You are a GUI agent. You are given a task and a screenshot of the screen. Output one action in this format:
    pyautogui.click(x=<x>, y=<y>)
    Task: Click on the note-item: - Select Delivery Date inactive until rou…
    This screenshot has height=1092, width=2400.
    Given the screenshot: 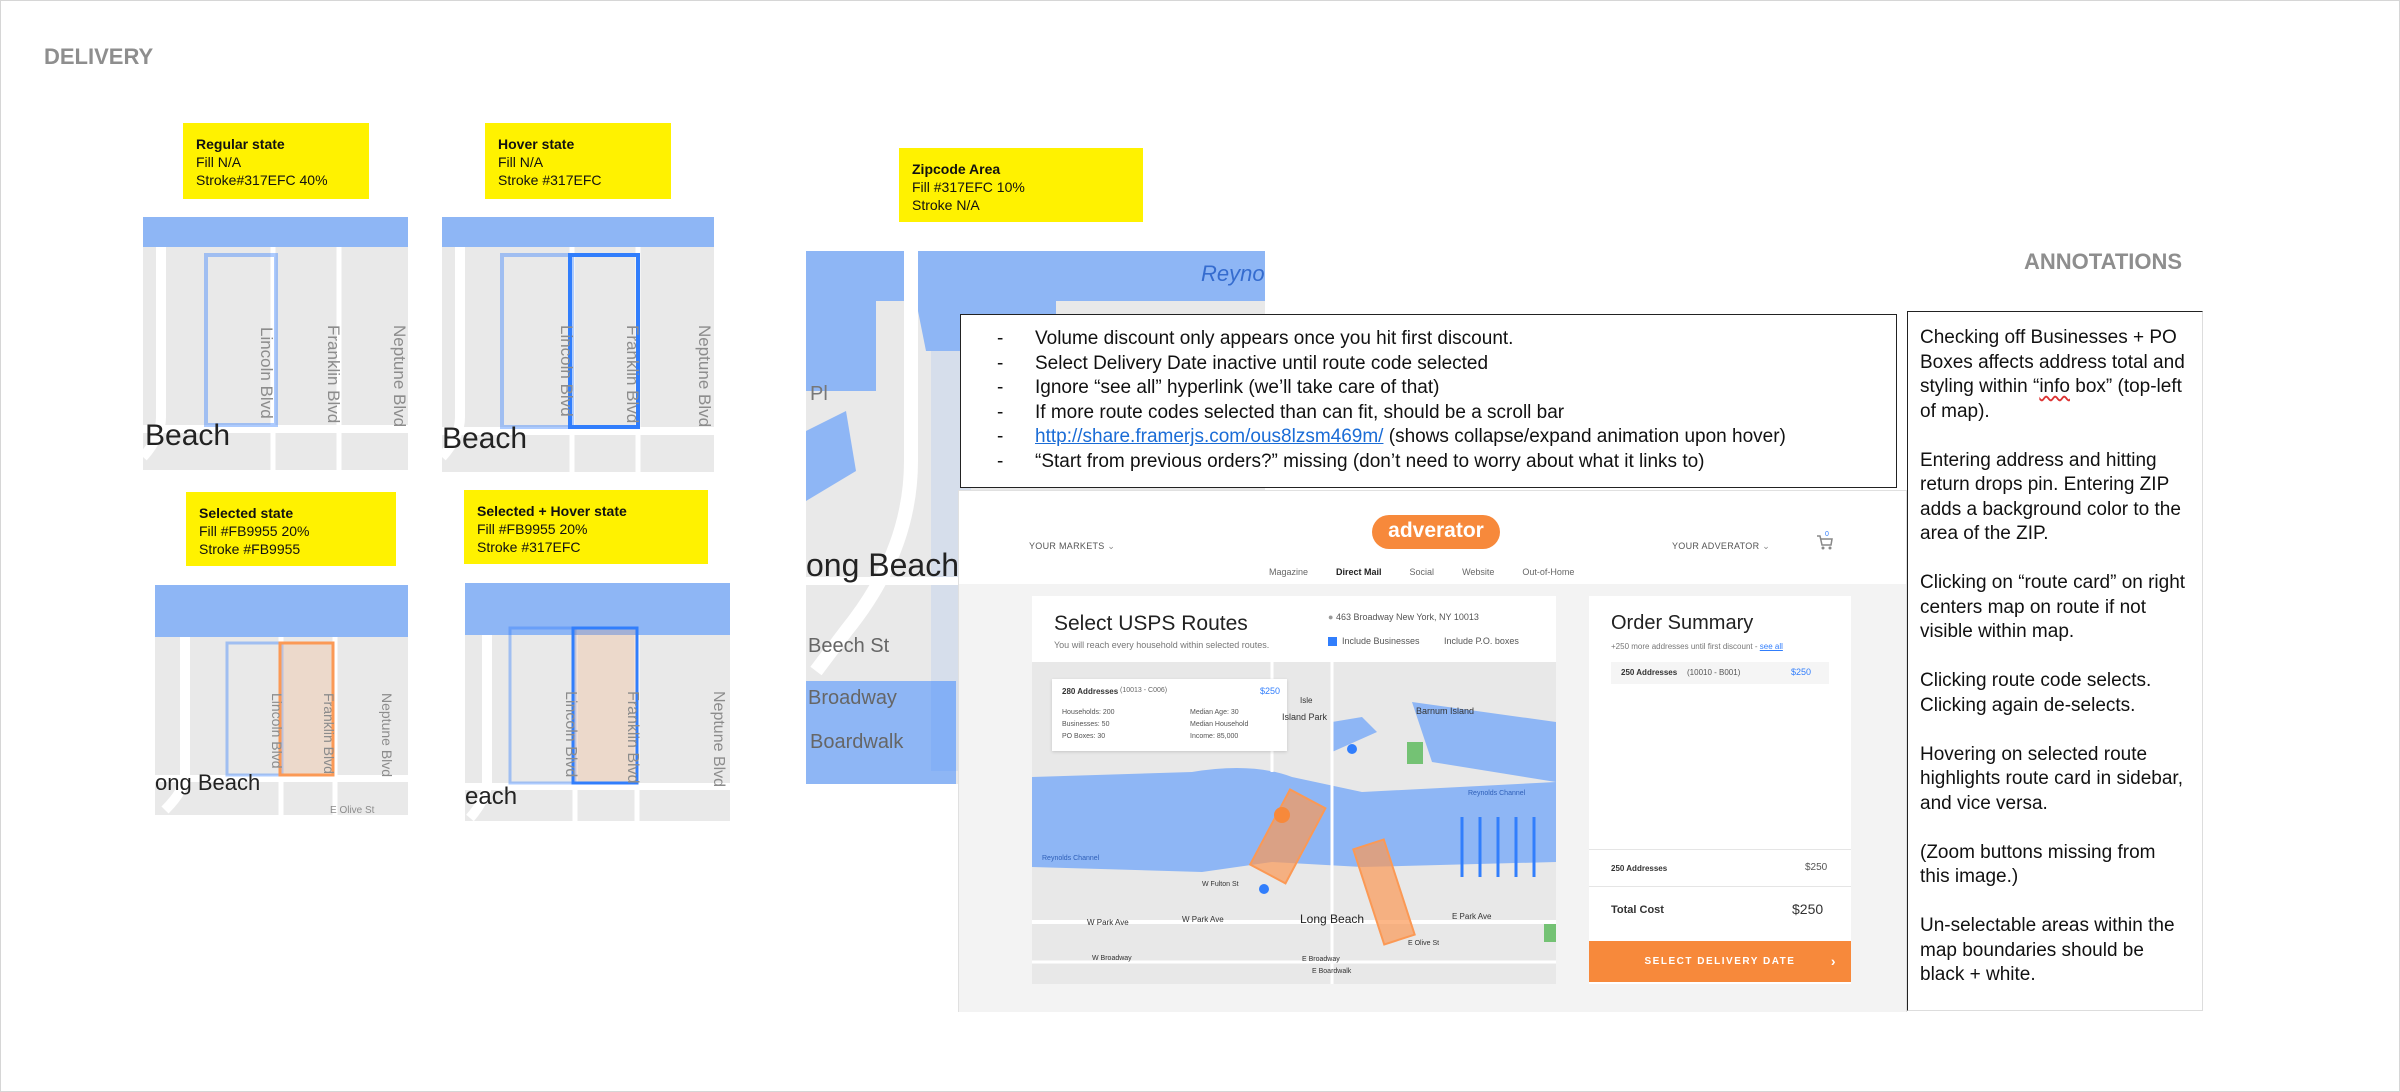 What is the action you would take?
    pyautogui.click(x=1428, y=364)
    